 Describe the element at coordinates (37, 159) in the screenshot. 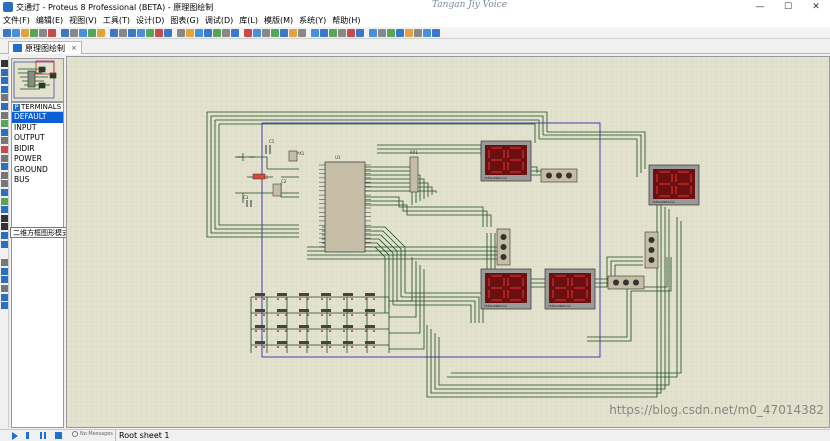

I see `terminal-power: POWER` at that location.